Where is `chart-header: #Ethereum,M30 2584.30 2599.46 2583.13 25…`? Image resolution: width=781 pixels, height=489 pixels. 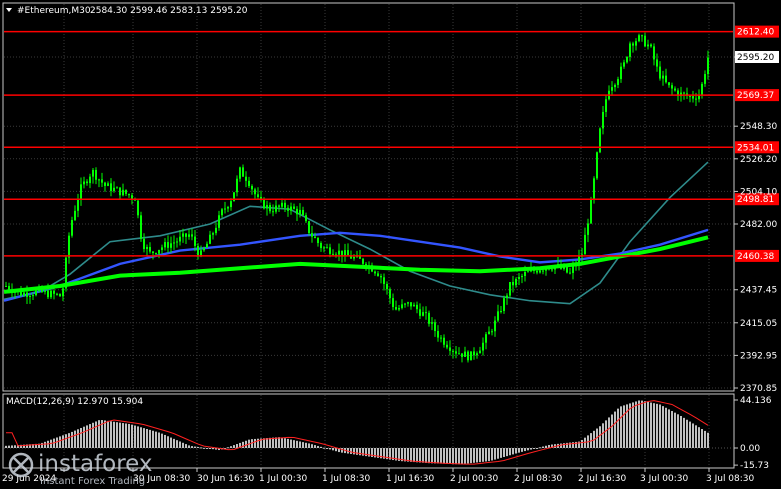 chart-header: #Ethereum,M30 2584.30 2599.46 2583.13 25… is located at coordinates (127, 11).